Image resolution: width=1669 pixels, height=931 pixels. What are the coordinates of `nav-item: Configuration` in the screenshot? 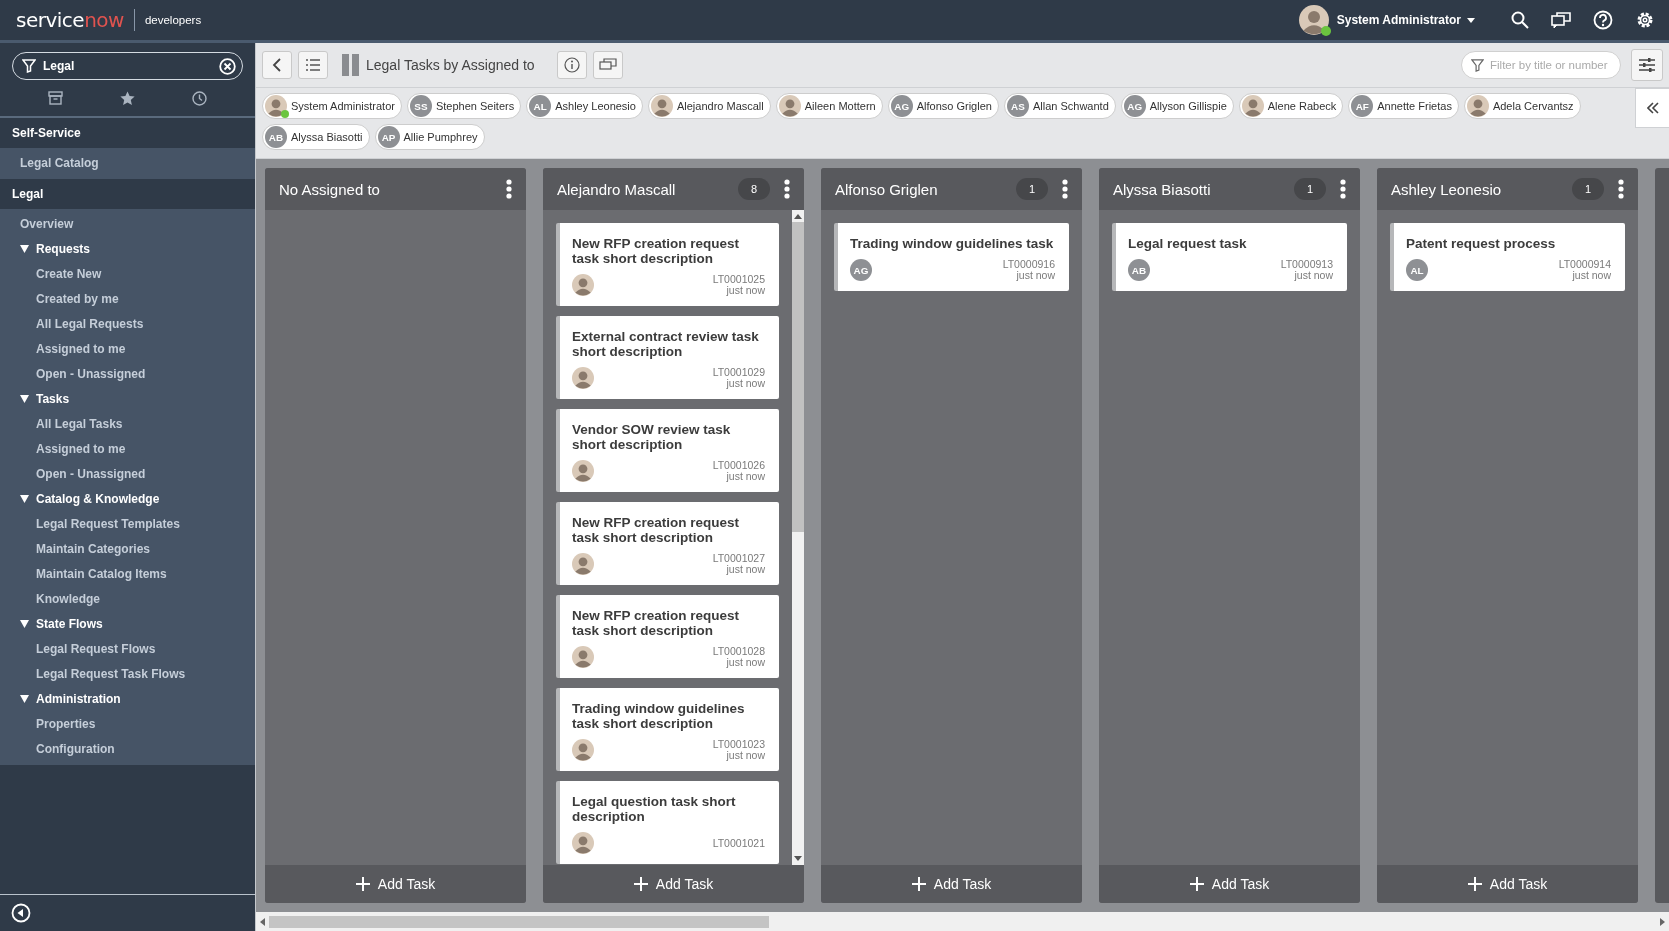 It's located at (75, 748).